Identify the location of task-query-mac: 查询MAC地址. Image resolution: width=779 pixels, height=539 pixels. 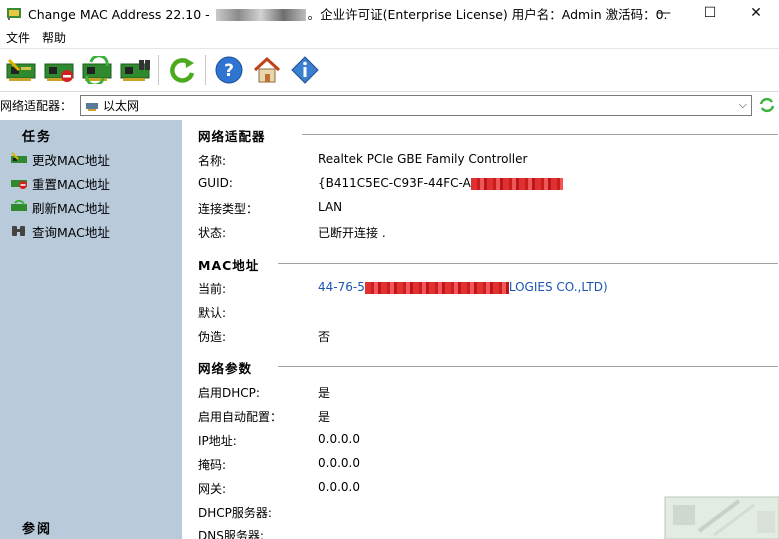
(60, 231).